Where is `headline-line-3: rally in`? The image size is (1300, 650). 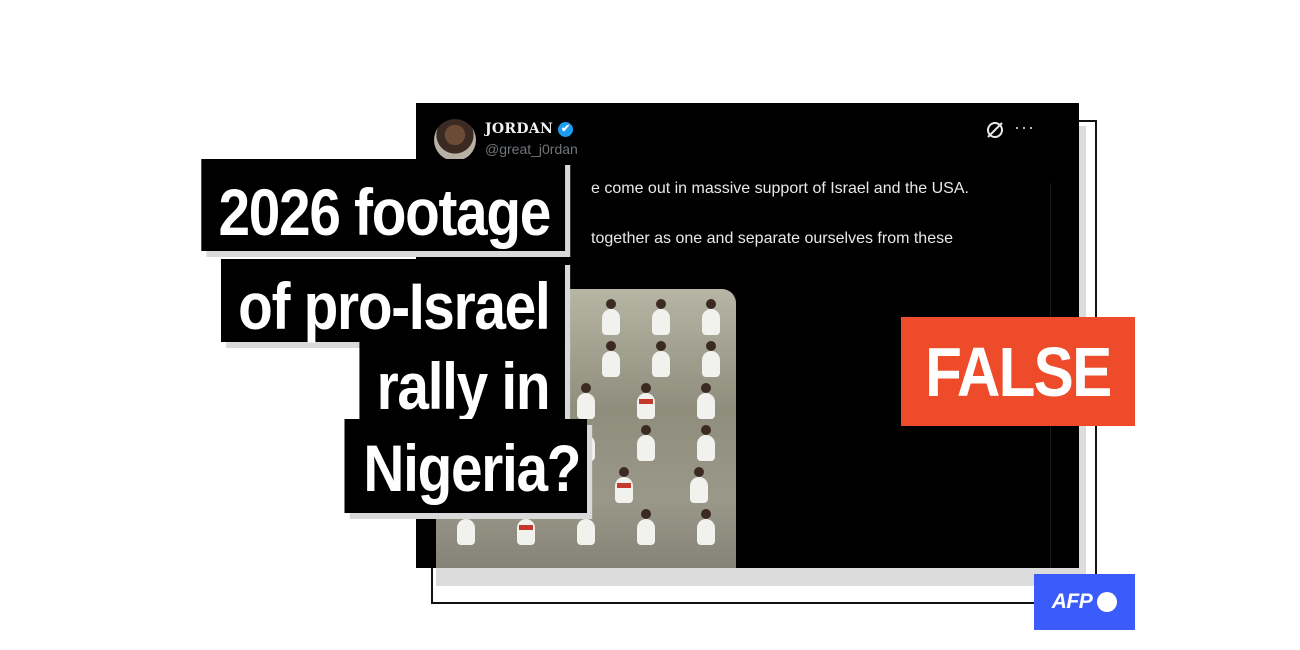
headline-line-3: rally in is located at coordinates (462, 381).